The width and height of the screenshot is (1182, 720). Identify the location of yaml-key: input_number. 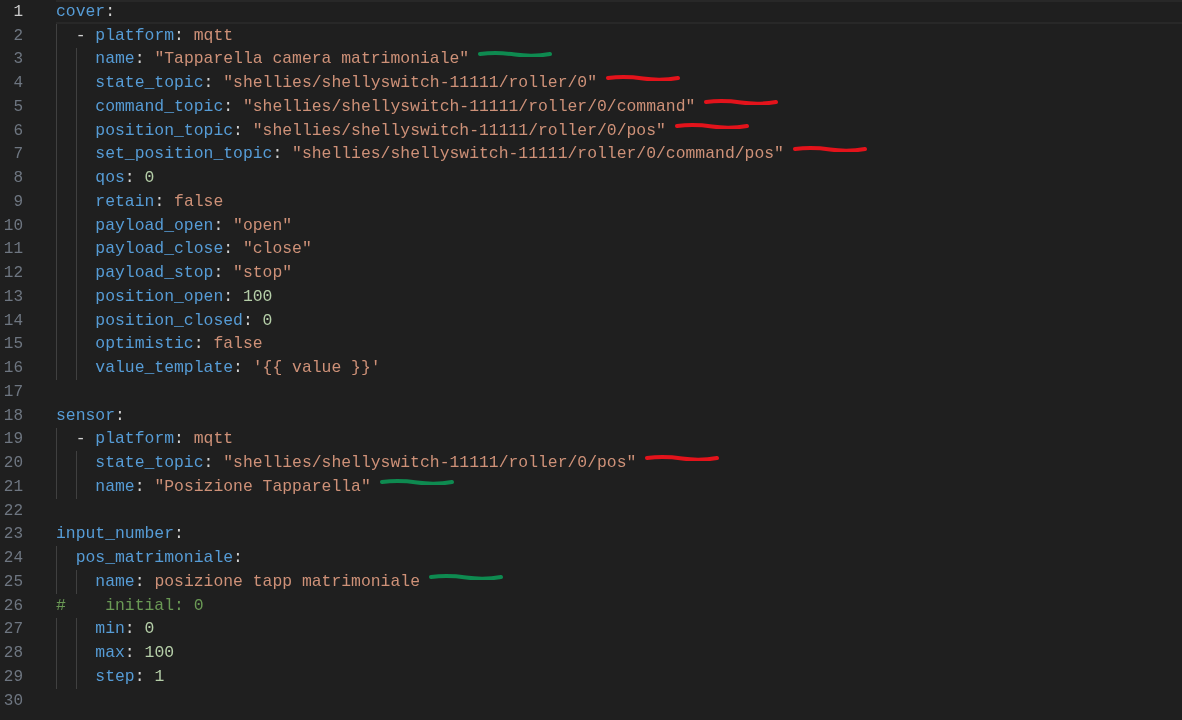
(115, 534).